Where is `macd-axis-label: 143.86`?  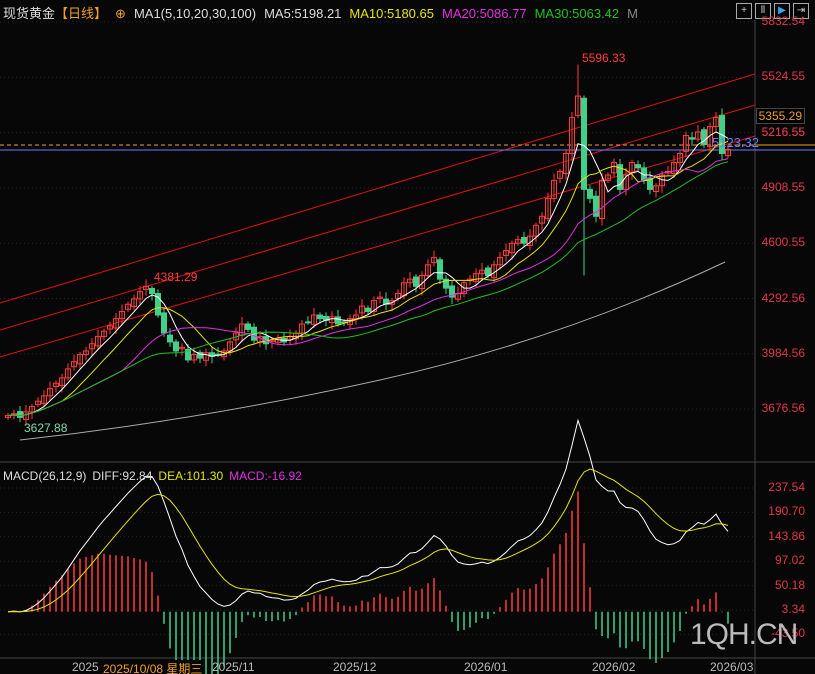 macd-axis-label: 143.86 is located at coordinates (786, 535).